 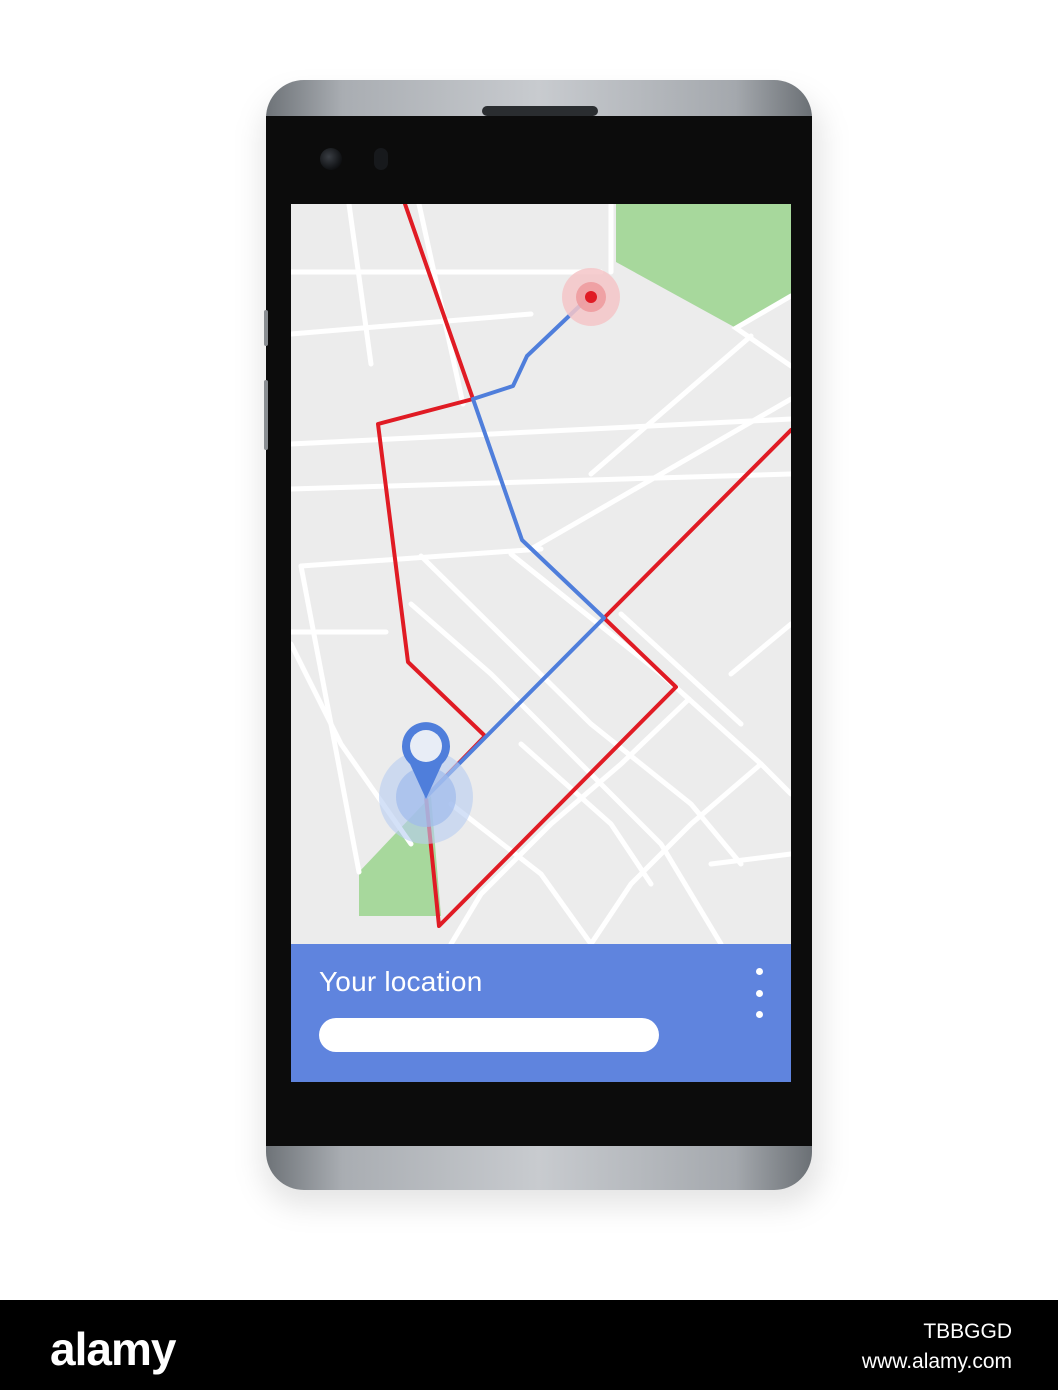 I want to click on phone-sensor, so click(x=381, y=159).